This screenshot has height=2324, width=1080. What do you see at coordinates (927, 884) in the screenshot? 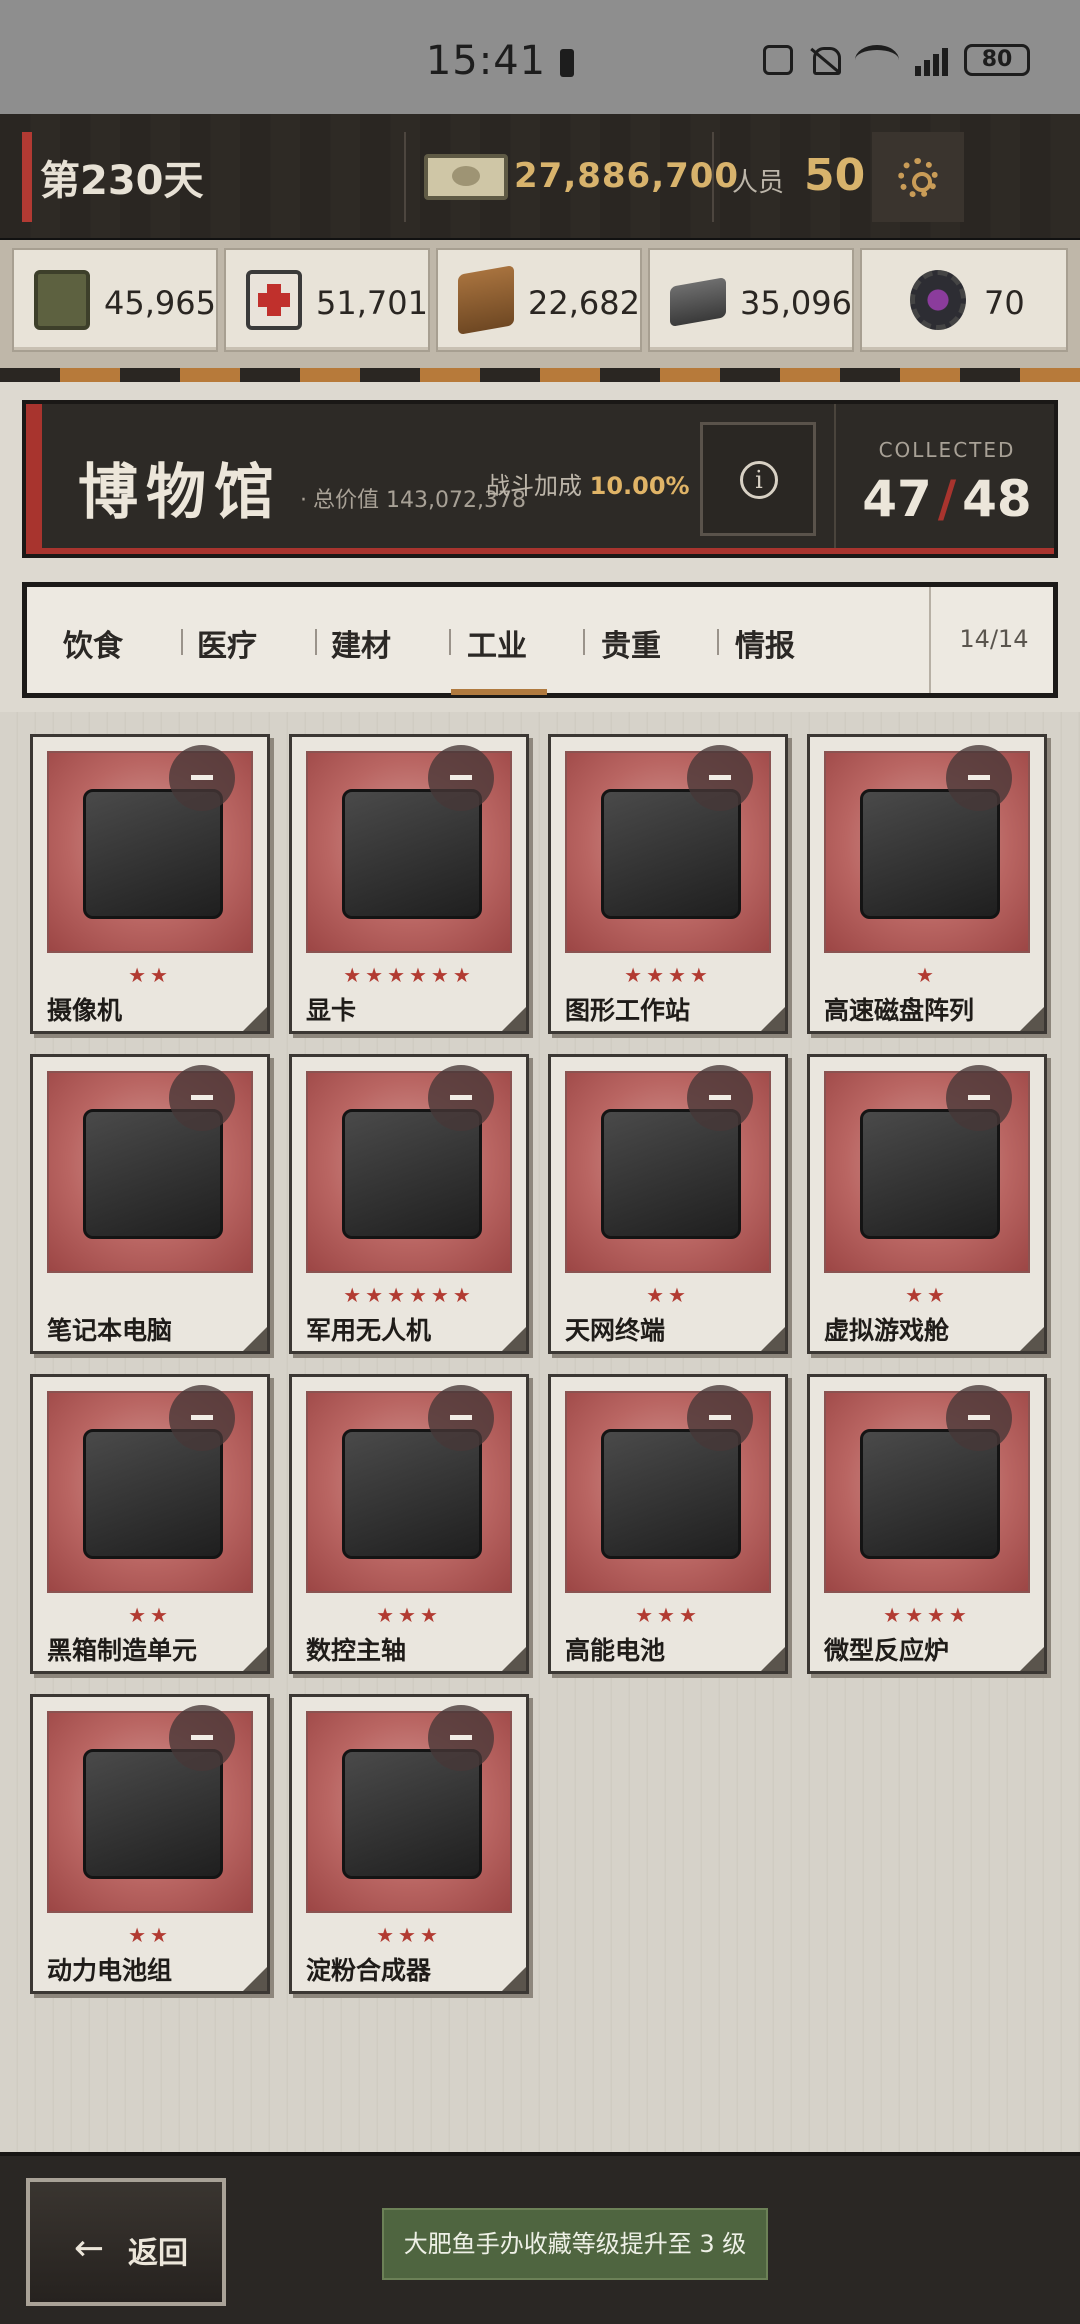
I see `item-card-disk-array: ★ 高速磁盘阵列` at bounding box center [927, 884].